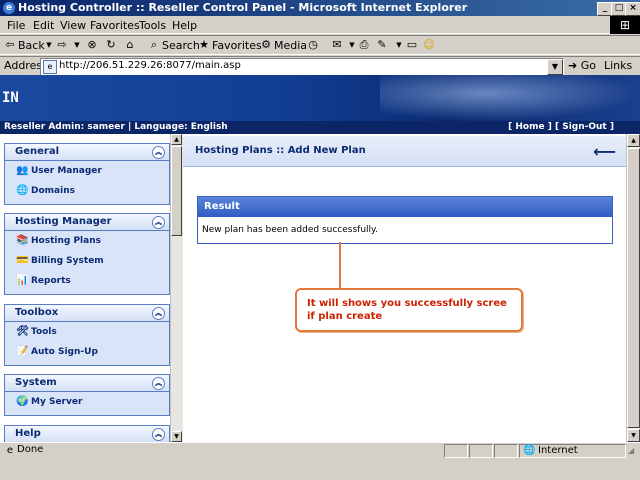 This screenshot has width=640, height=480. Describe the element at coordinates (9, 8) in the screenshot. I see `ie-logo-icon: e` at that location.